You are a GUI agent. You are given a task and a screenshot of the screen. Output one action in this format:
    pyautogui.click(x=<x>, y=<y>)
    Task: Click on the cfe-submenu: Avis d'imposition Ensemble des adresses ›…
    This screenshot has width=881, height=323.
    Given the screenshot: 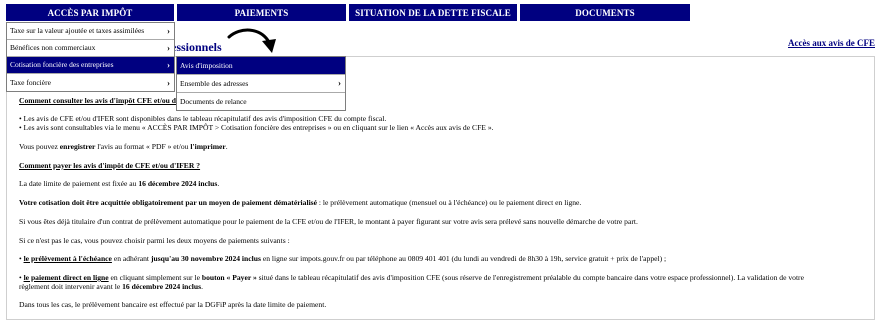 What is the action you would take?
    pyautogui.click(x=261, y=83)
    